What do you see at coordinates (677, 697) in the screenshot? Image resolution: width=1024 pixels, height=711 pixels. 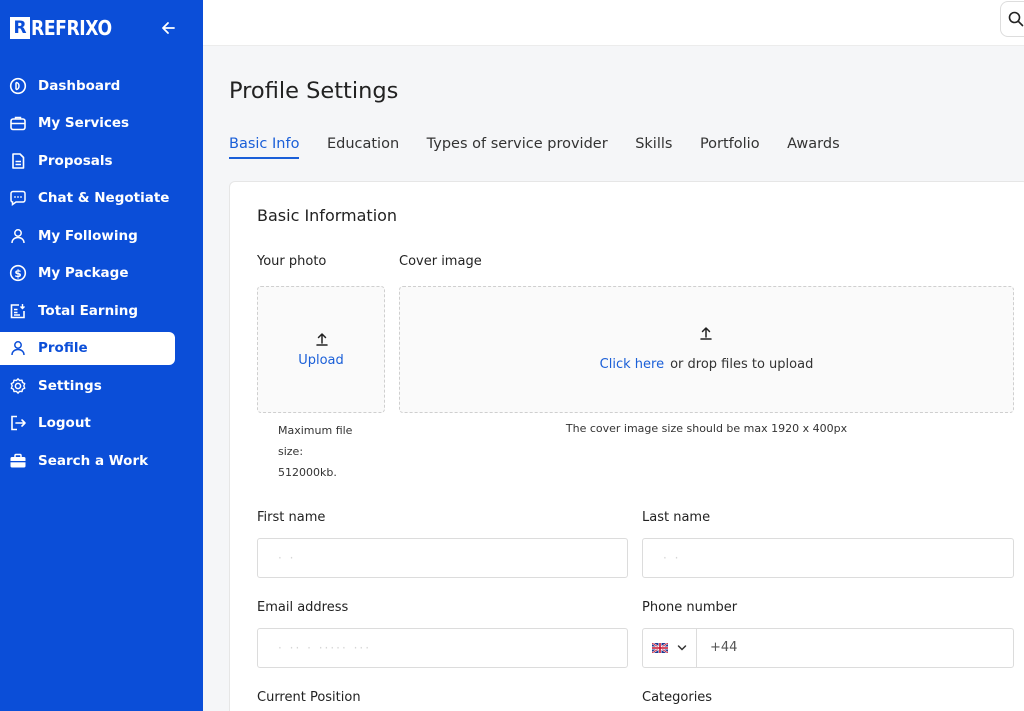 I see `categories-label: Categories` at bounding box center [677, 697].